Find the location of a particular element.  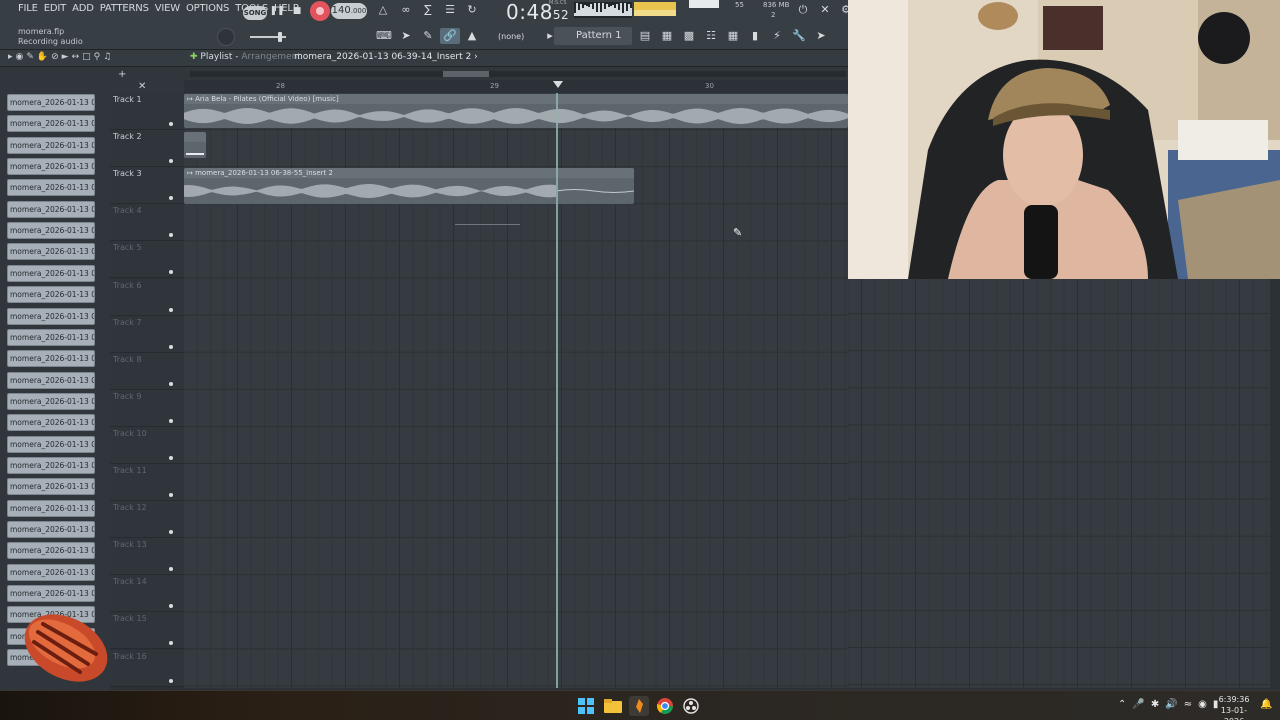

pencil-icon: ✎ is located at coordinates (428, 36).